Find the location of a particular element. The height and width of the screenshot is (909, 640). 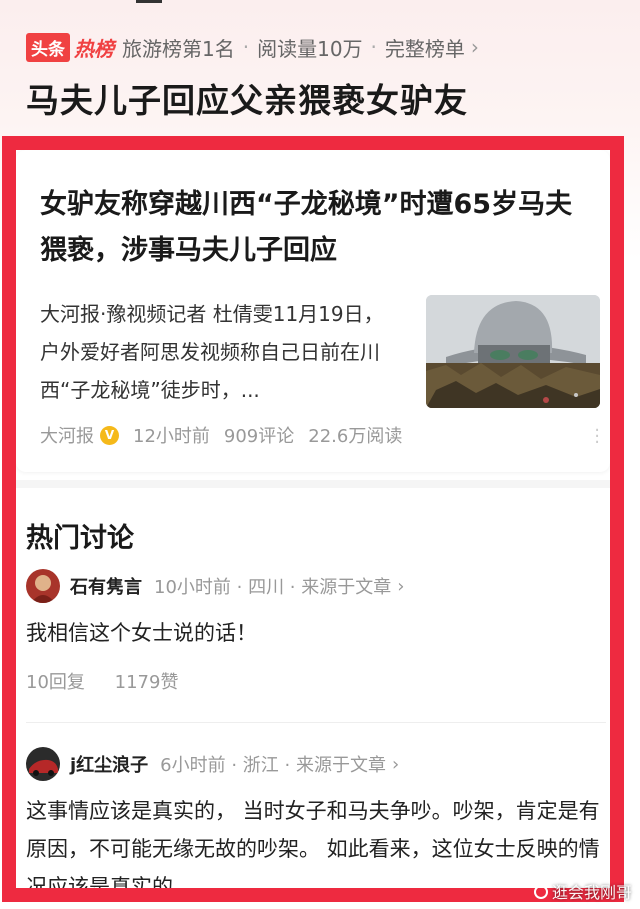

comment-text: 我相信这个女士说的话！ is located at coordinates (316, 633).